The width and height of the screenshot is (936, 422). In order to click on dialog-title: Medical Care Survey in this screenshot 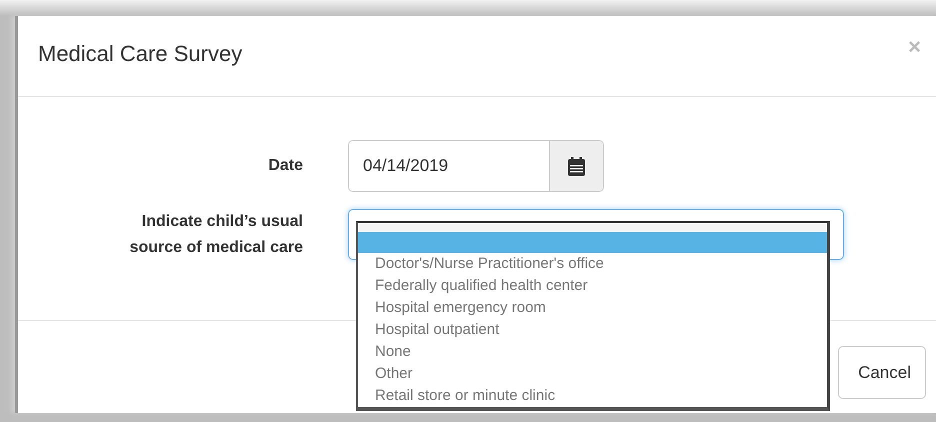, I will do `click(140, 54)`.